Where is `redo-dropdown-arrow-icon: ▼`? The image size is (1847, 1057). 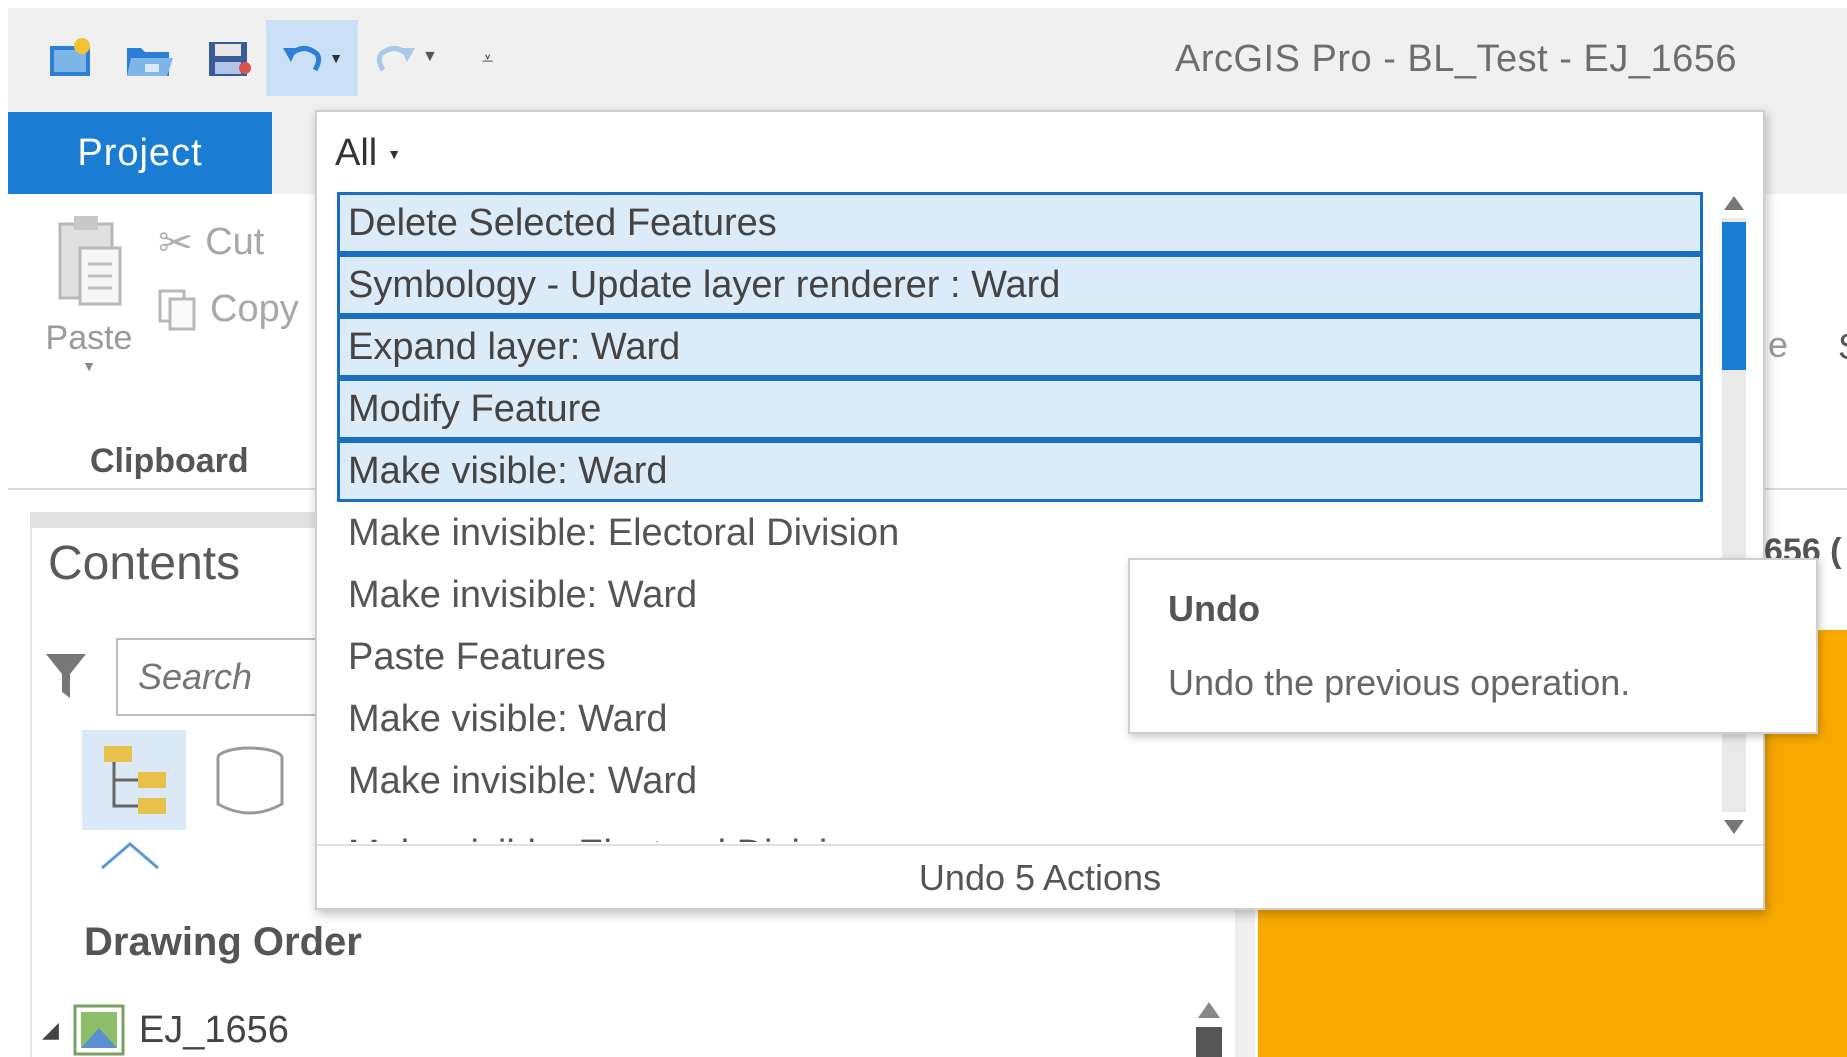 redo-dropdown-arrow-icon: ▼ is located at coordinates (430, 57).